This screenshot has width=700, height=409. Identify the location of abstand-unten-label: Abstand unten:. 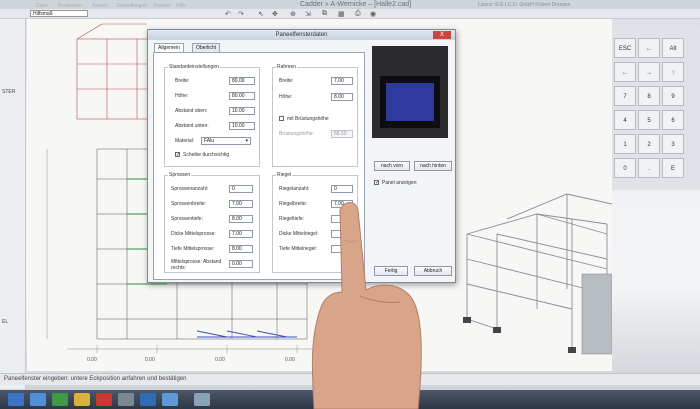
(192, 126).